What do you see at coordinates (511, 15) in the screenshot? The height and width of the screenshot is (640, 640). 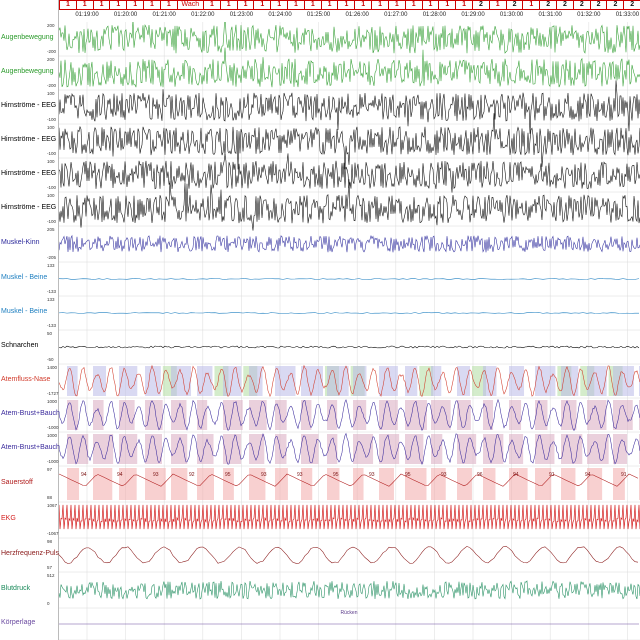 I see `time-tick-label: 01:30:00` at bounding box center [511, 15].